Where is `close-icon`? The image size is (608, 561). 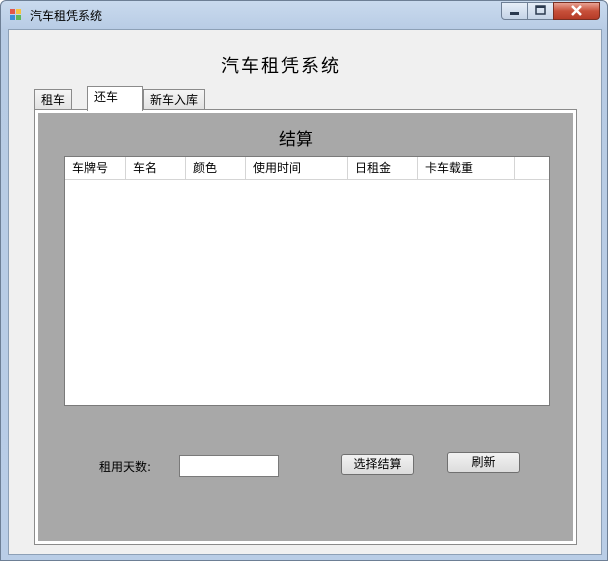
close-icon is located at coordinates (576, 10).